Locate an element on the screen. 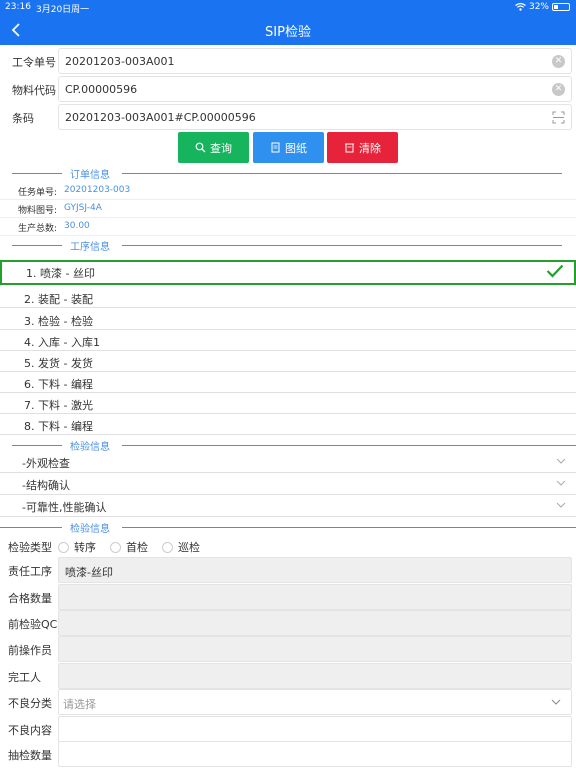 The height and width of the screenshot is (768, 576). process-item: 4. 入库 - 入库1 is located at coordinates (288, 340).